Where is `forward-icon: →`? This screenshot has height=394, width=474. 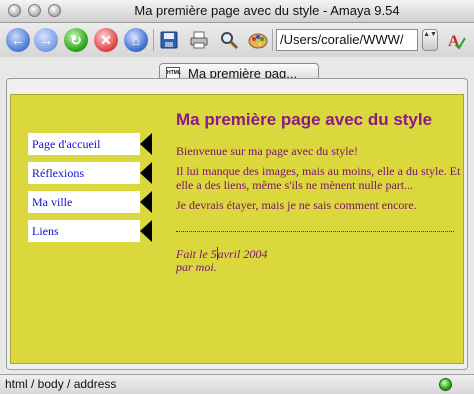
forward-icon: → is located at coordinates (46, 40).